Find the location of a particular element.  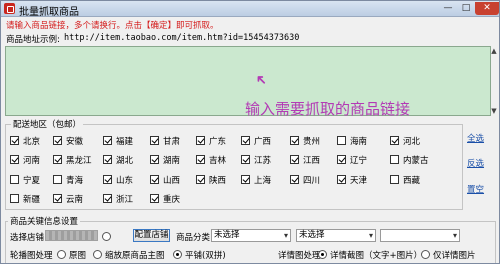

region-checkbox: 福建 is located at coordinates (118, 141).